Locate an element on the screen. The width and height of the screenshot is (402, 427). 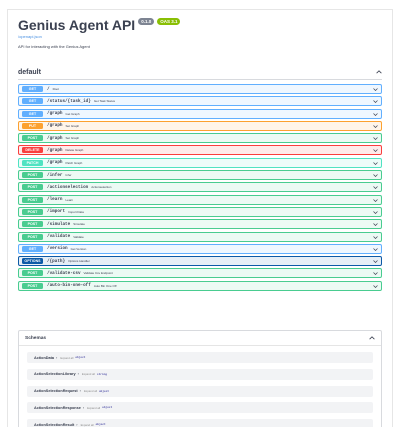
operation-get: GET/status/{task_id} Get Task Status is located at coordinates (200, 101).